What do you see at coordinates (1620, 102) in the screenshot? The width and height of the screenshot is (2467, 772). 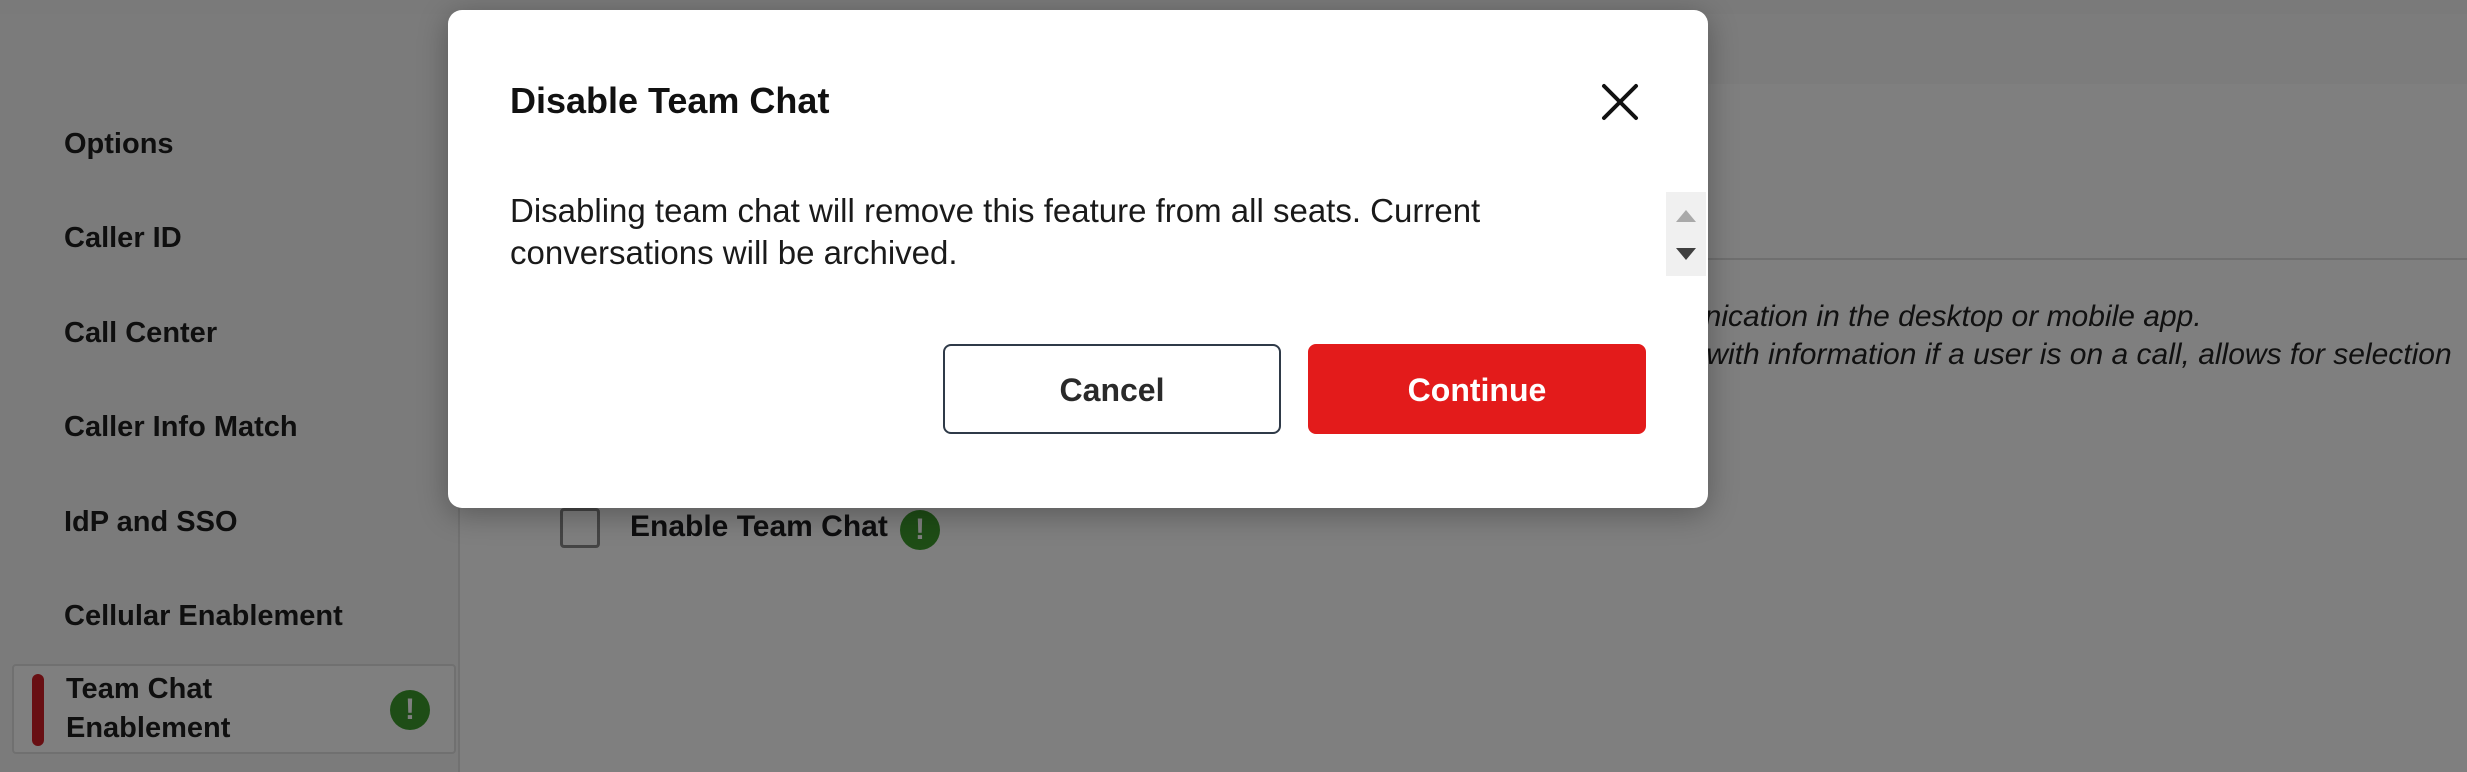 I see `close-icon` at bounding box center [1620, 102].